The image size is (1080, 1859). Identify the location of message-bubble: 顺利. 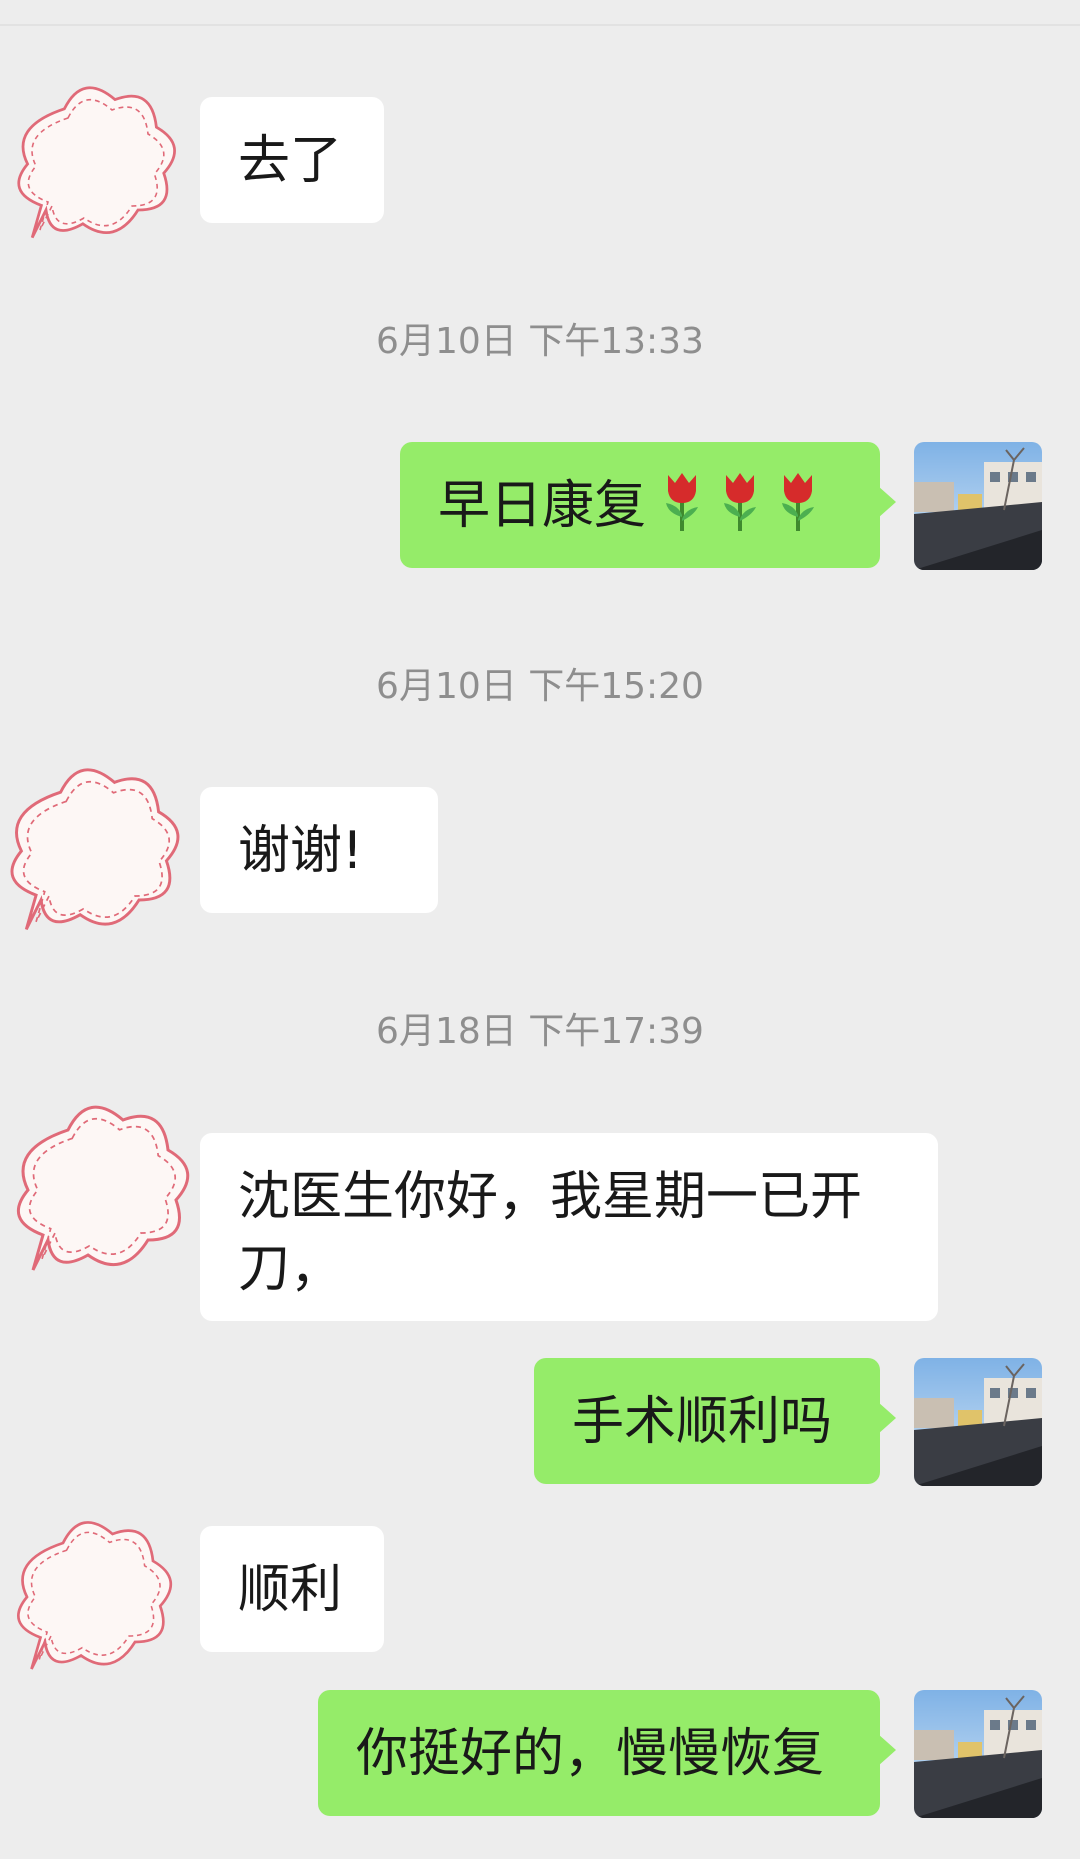
(292, 1589).